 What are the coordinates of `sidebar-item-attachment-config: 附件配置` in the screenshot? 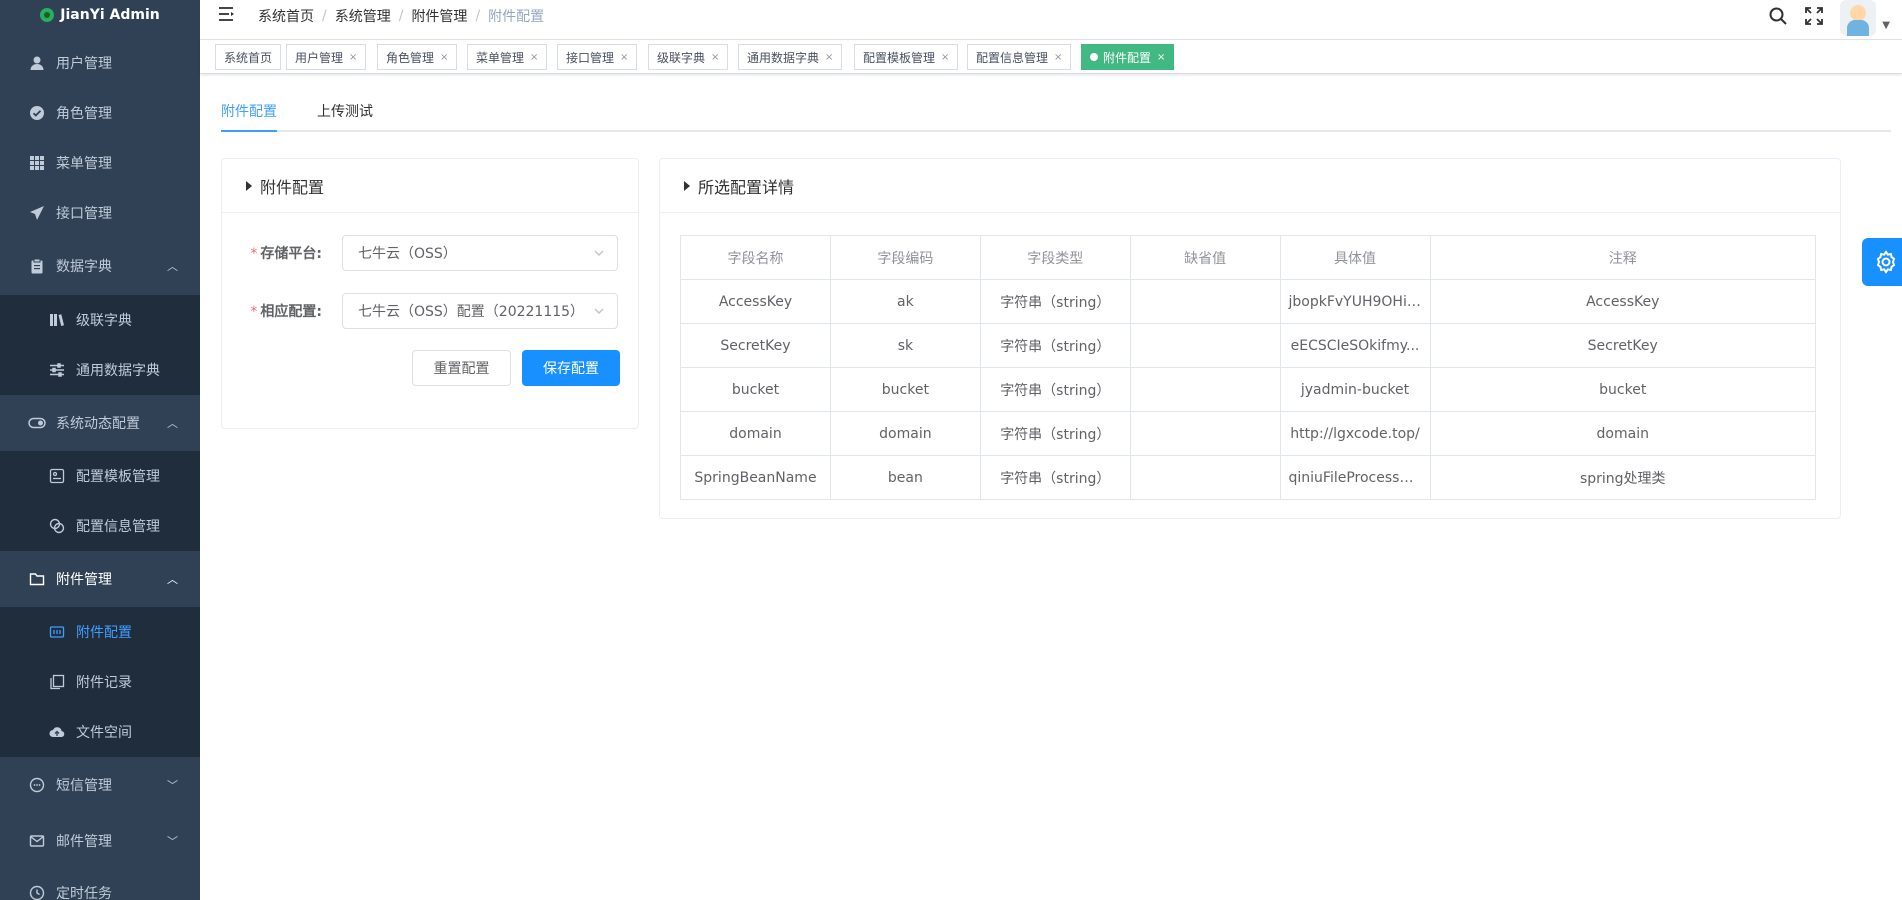 It's located at (100, 632).